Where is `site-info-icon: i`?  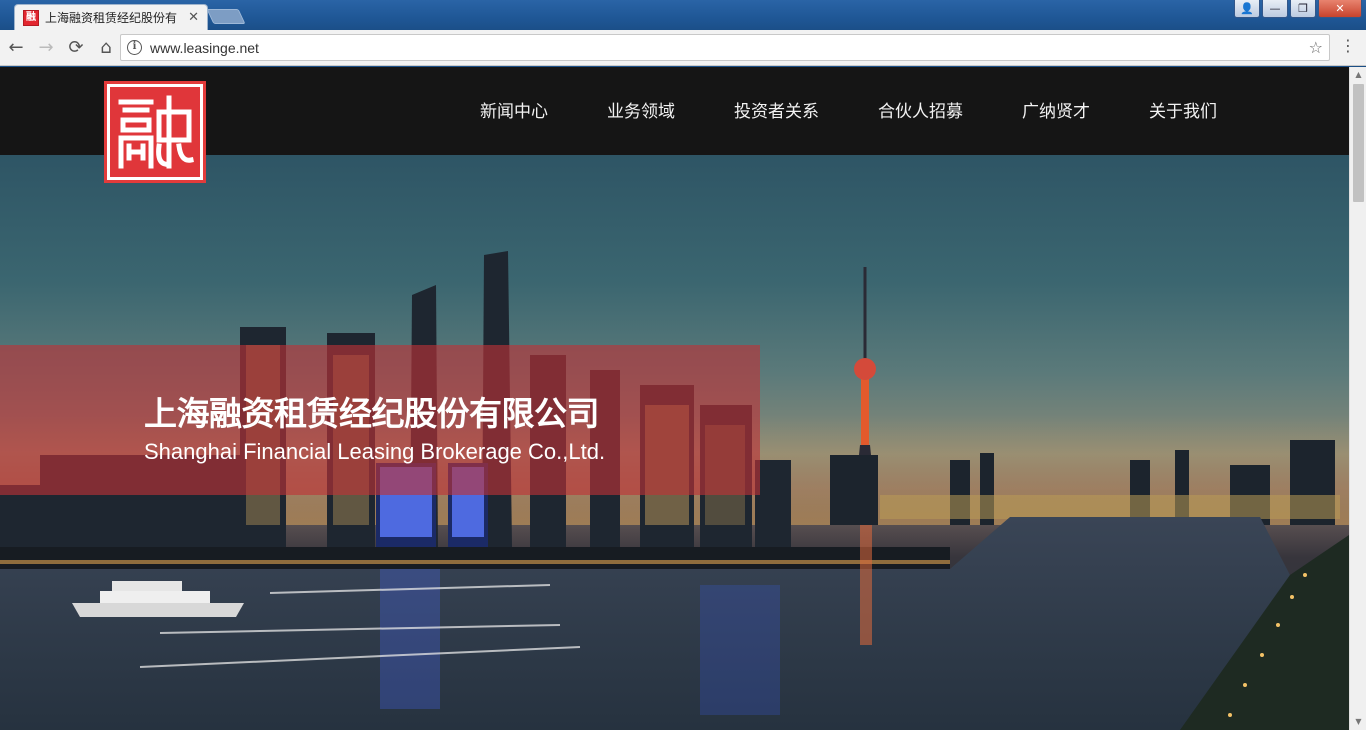 site-info-icon: i is located at coordinates (134, 47).